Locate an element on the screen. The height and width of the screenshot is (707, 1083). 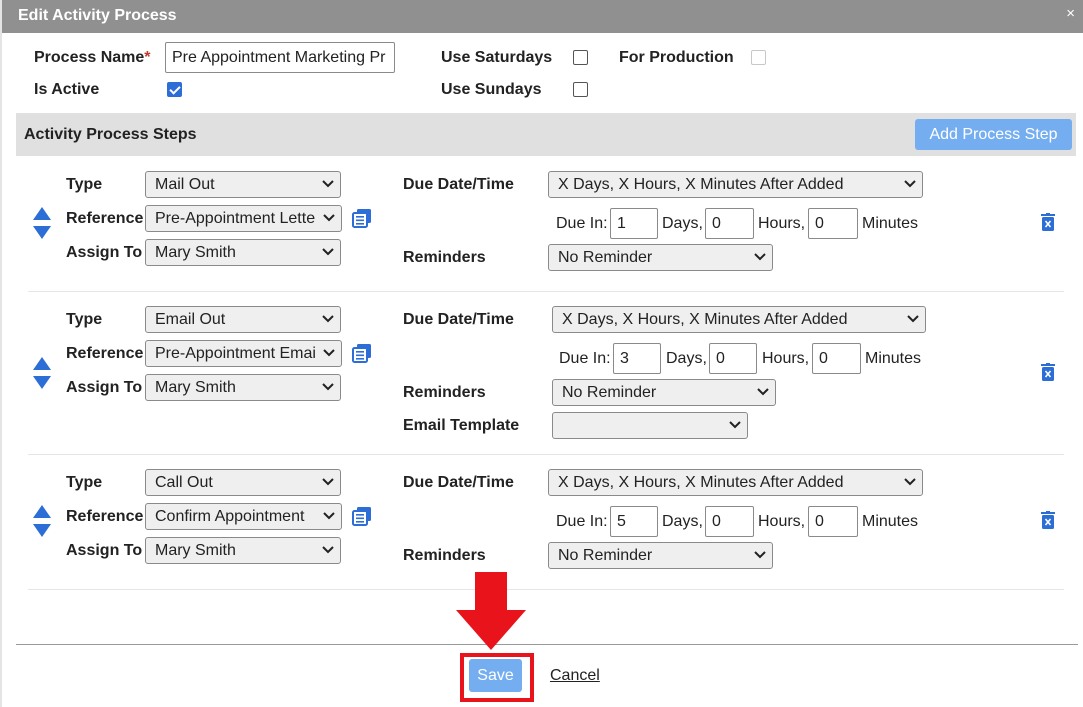
activity-steps-header: Activity Process Steps Add Process Step is located at coordinates (546, 134).